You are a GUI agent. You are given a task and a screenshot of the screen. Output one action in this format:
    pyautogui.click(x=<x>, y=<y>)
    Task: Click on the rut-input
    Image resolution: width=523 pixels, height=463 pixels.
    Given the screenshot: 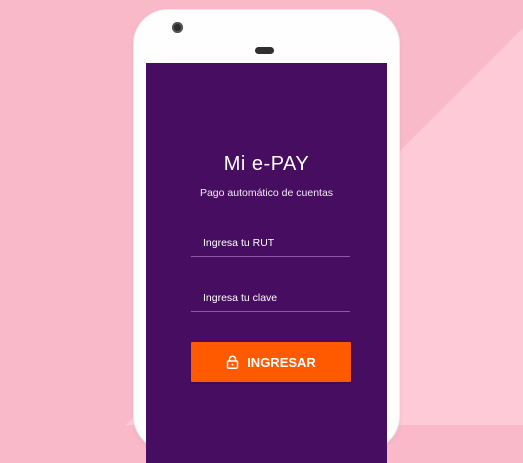 What is the action you would take?
    pyautogui.click(x=270, y=243)
    